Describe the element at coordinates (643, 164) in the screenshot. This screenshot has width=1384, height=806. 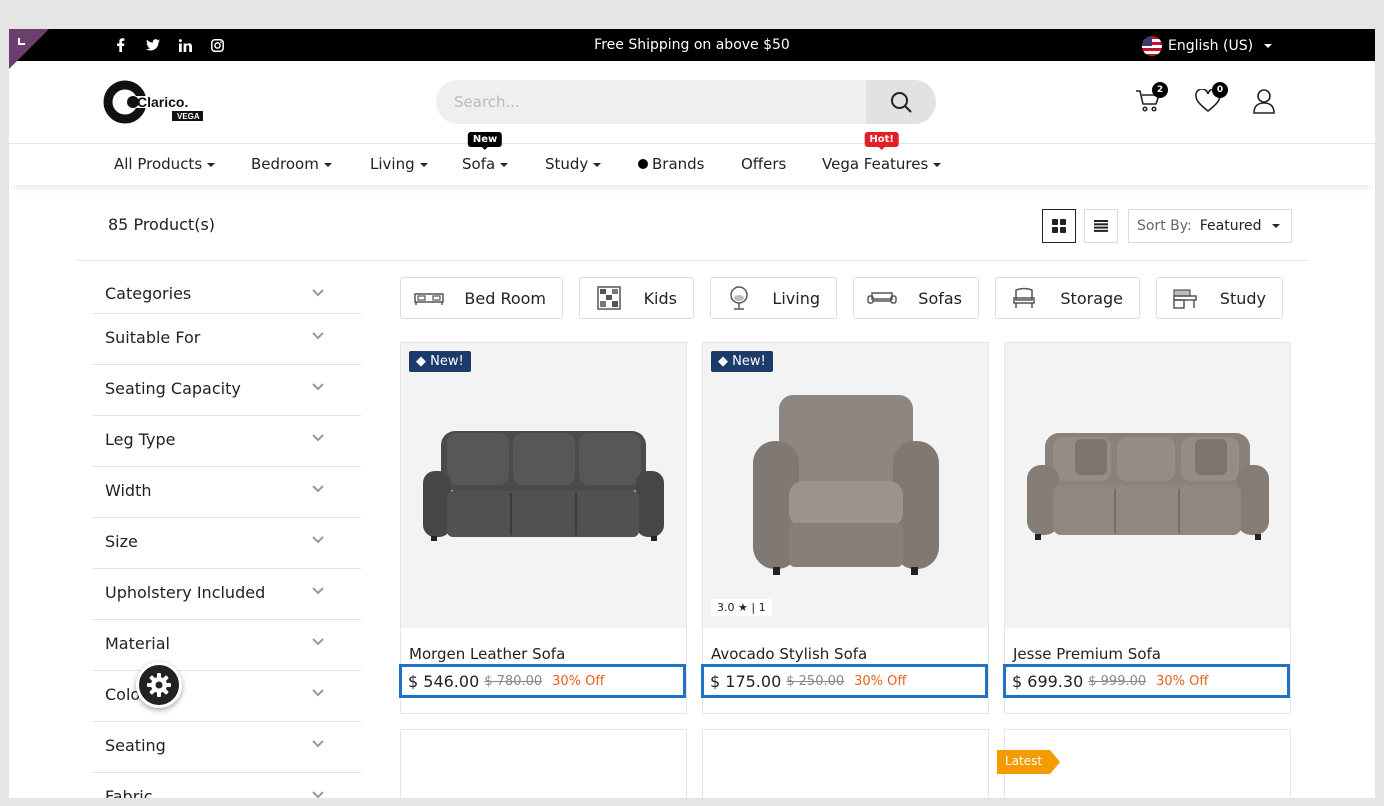
I see `dot-icon` at that location.